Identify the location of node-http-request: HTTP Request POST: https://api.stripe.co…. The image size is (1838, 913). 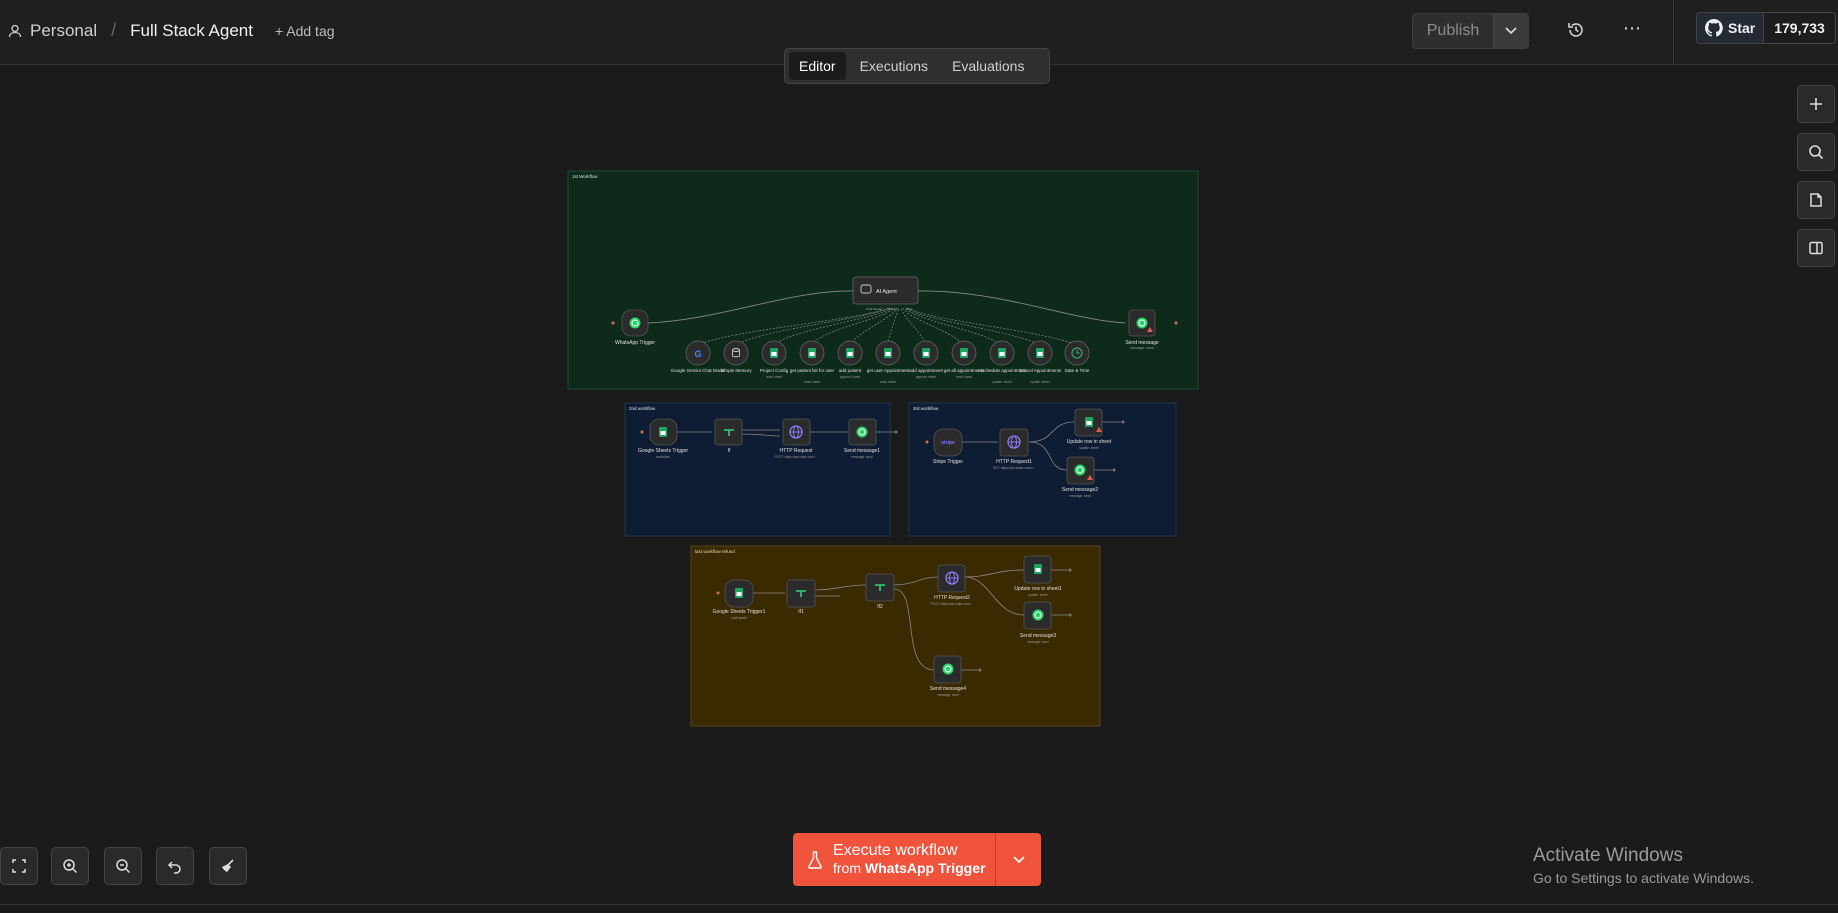
(796, 438).